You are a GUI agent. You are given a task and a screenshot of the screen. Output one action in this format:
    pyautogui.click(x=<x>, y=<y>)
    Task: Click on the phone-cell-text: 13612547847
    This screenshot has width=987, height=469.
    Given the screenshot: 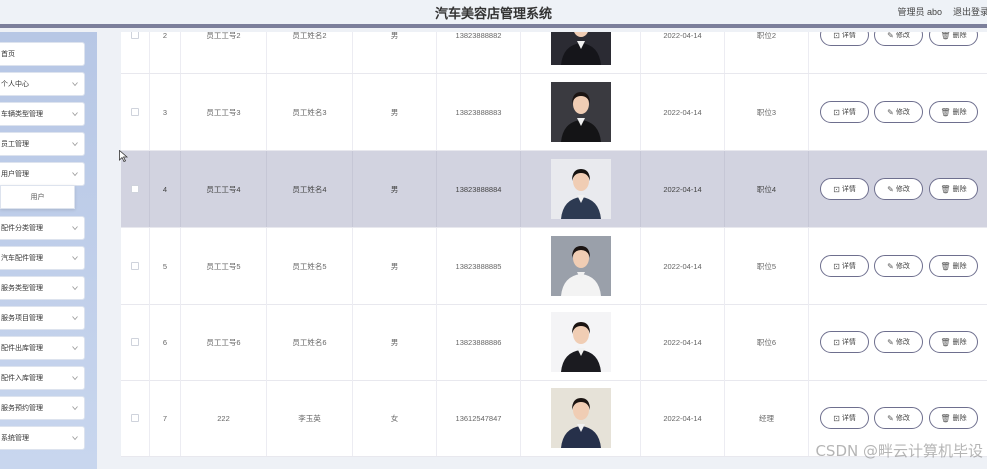 What is the action you would take?
    pyautogui.click(x=478, y=418)
    